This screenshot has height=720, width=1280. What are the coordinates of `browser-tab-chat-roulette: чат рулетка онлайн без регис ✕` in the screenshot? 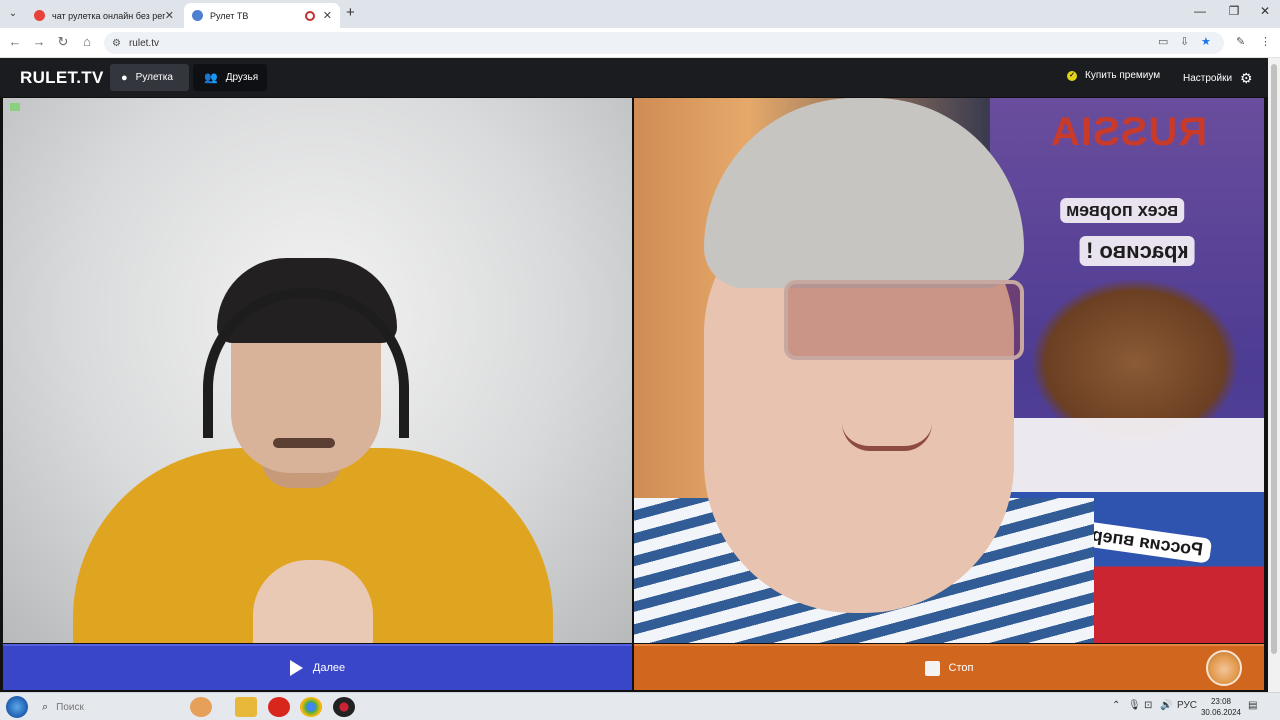 It's located at (104, 15).